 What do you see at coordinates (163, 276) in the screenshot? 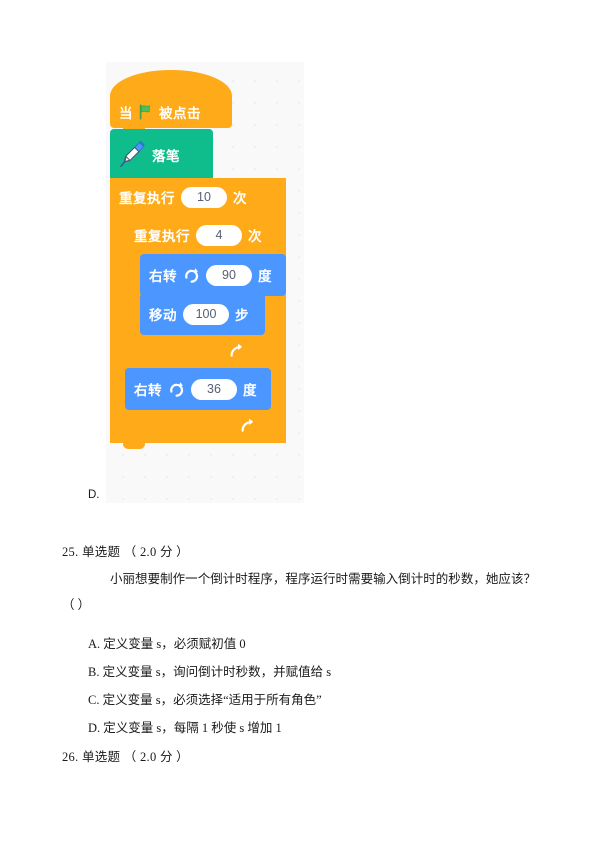
I see `turn-right-90-label: 右转` at bounding box center [163, 276].